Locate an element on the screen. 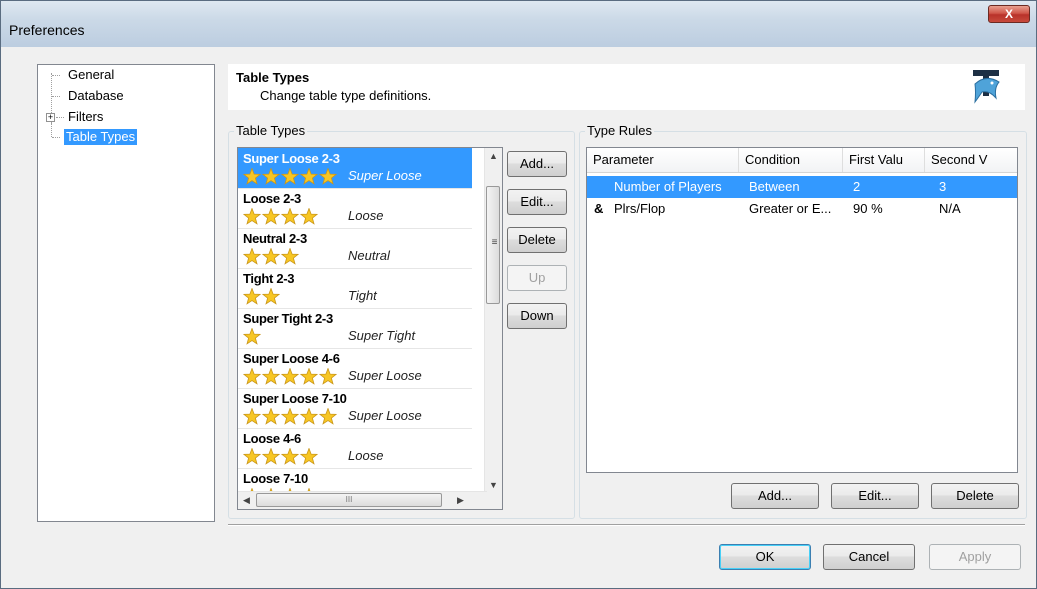 This screenshot has width=1037, height=589. table-type-rating-label: Super Loose is located at coordinates (385, 415).